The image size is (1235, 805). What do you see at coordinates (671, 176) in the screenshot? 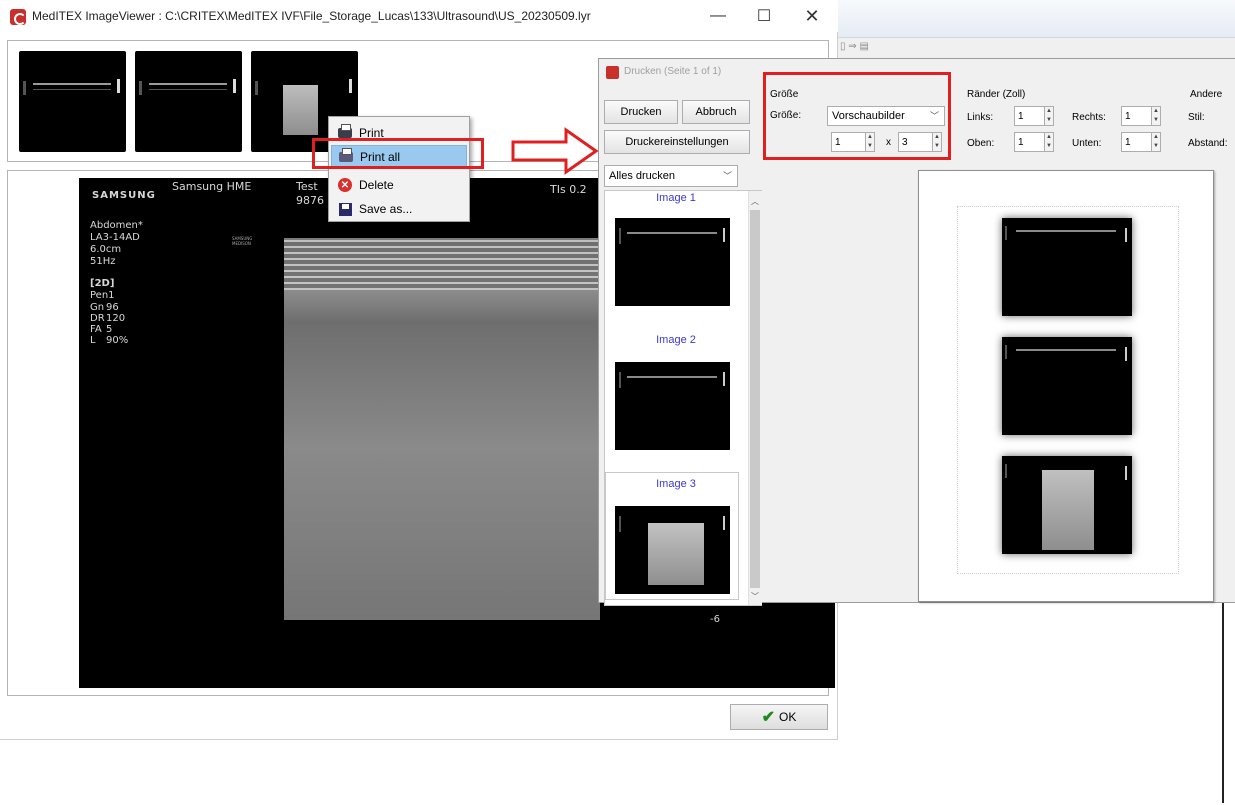
I see `print-range-select: Alles drucken ﹀` at bounding box center [671, 176].